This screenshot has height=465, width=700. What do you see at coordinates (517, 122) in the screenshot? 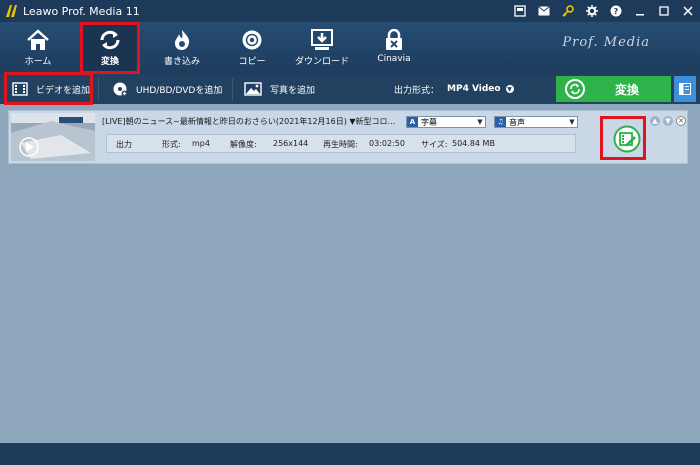
I see `audio-select-value: 音声` at bounding box center [517, 122].